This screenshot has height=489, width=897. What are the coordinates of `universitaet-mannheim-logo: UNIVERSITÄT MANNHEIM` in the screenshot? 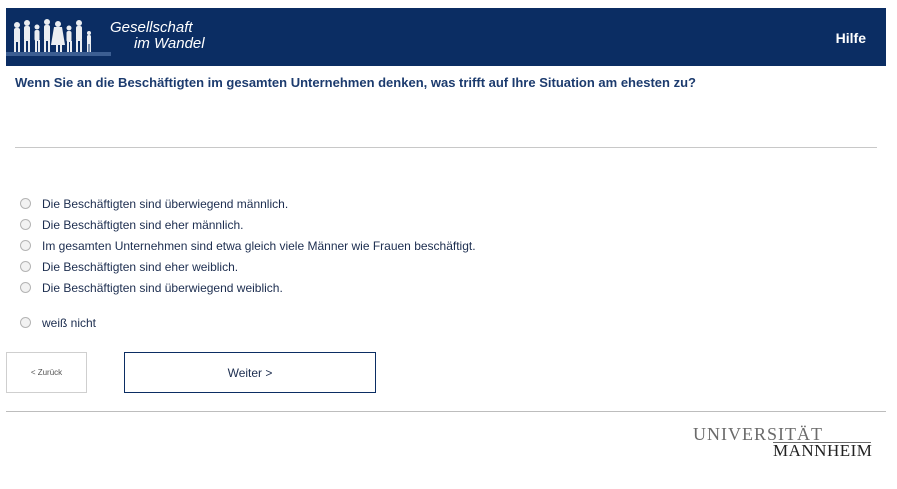 It's located at (783, 443).